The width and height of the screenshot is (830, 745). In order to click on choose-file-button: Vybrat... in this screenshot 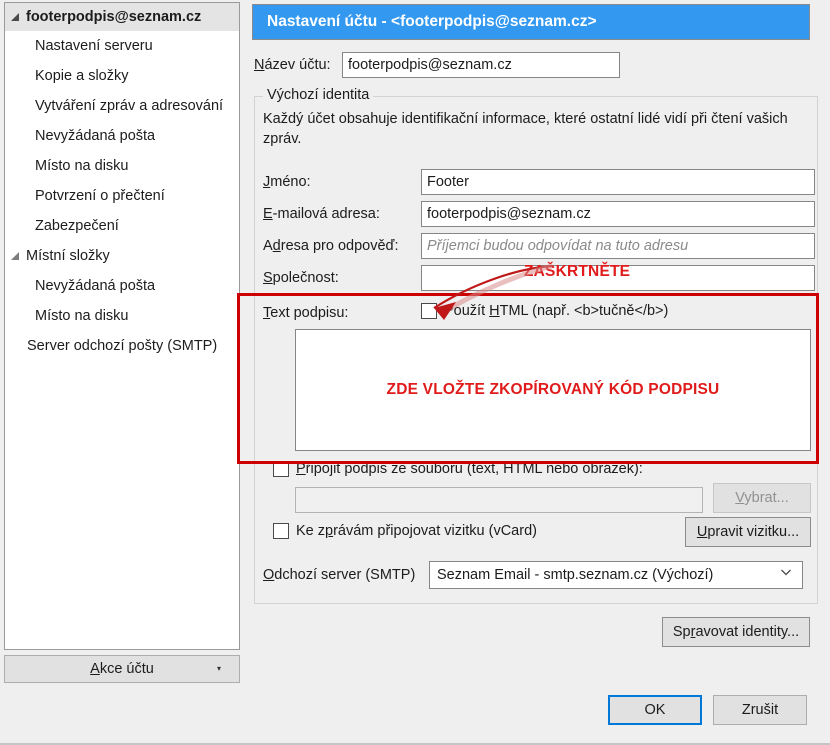, I will do `click(762, 498)`.